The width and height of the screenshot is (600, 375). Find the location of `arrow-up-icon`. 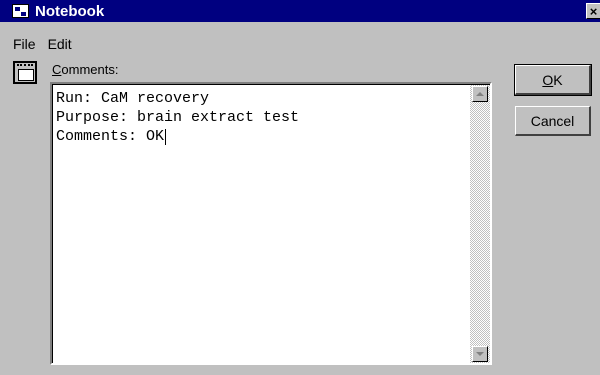

arrow-up-icon is located at coordinates (480, 94).